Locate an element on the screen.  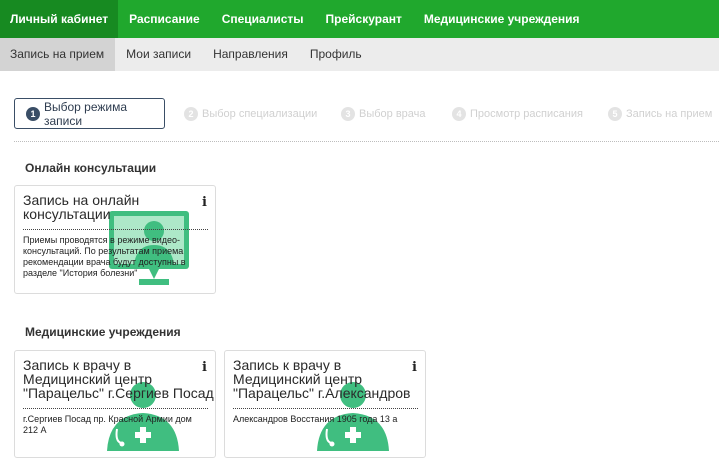
step-label: Выбор врача is located at coordinates (392, 113).